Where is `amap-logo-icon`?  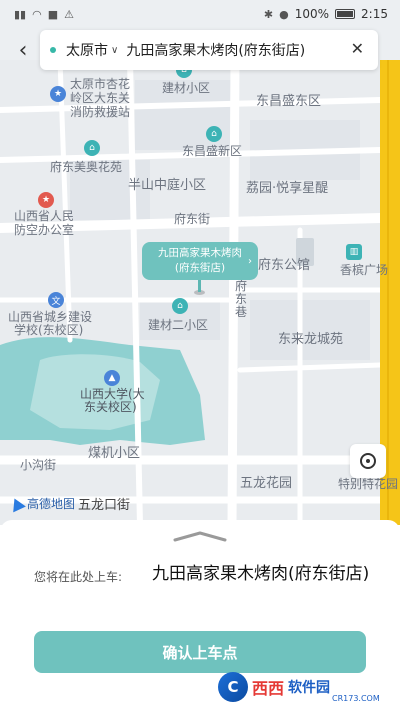 amap-logo-icon is located at coordinates (17, 503).